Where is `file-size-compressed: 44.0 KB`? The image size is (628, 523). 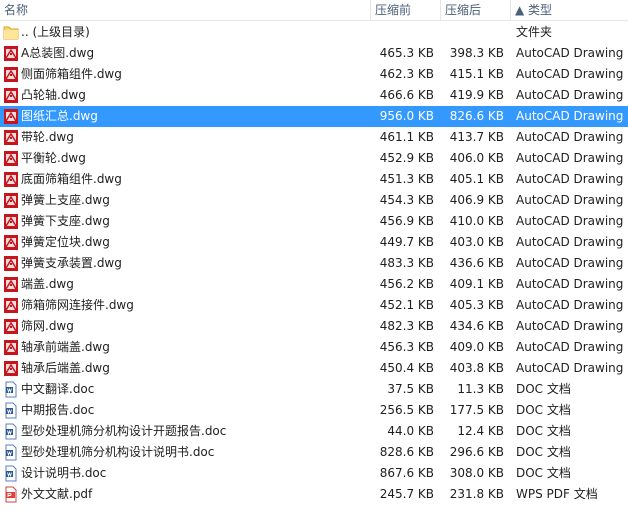
file-size-compressed: 44.0 KB is located at coordinates (410, 431).